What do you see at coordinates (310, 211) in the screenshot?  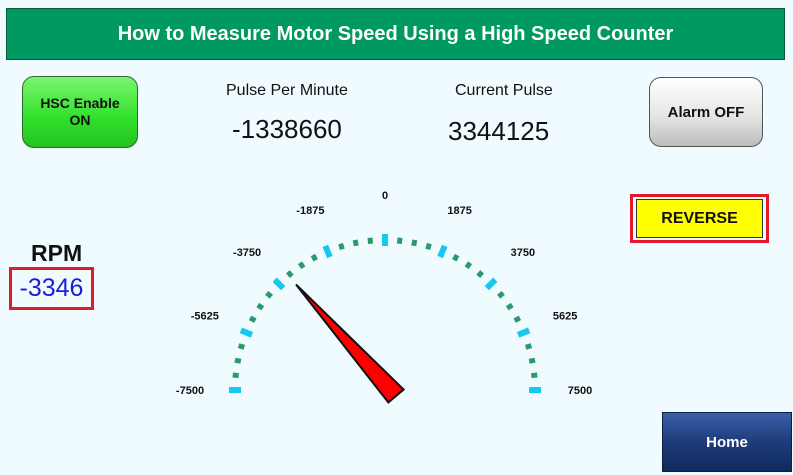 I see `gauge-tick-label: -1875` at bounding box center [310, 211].